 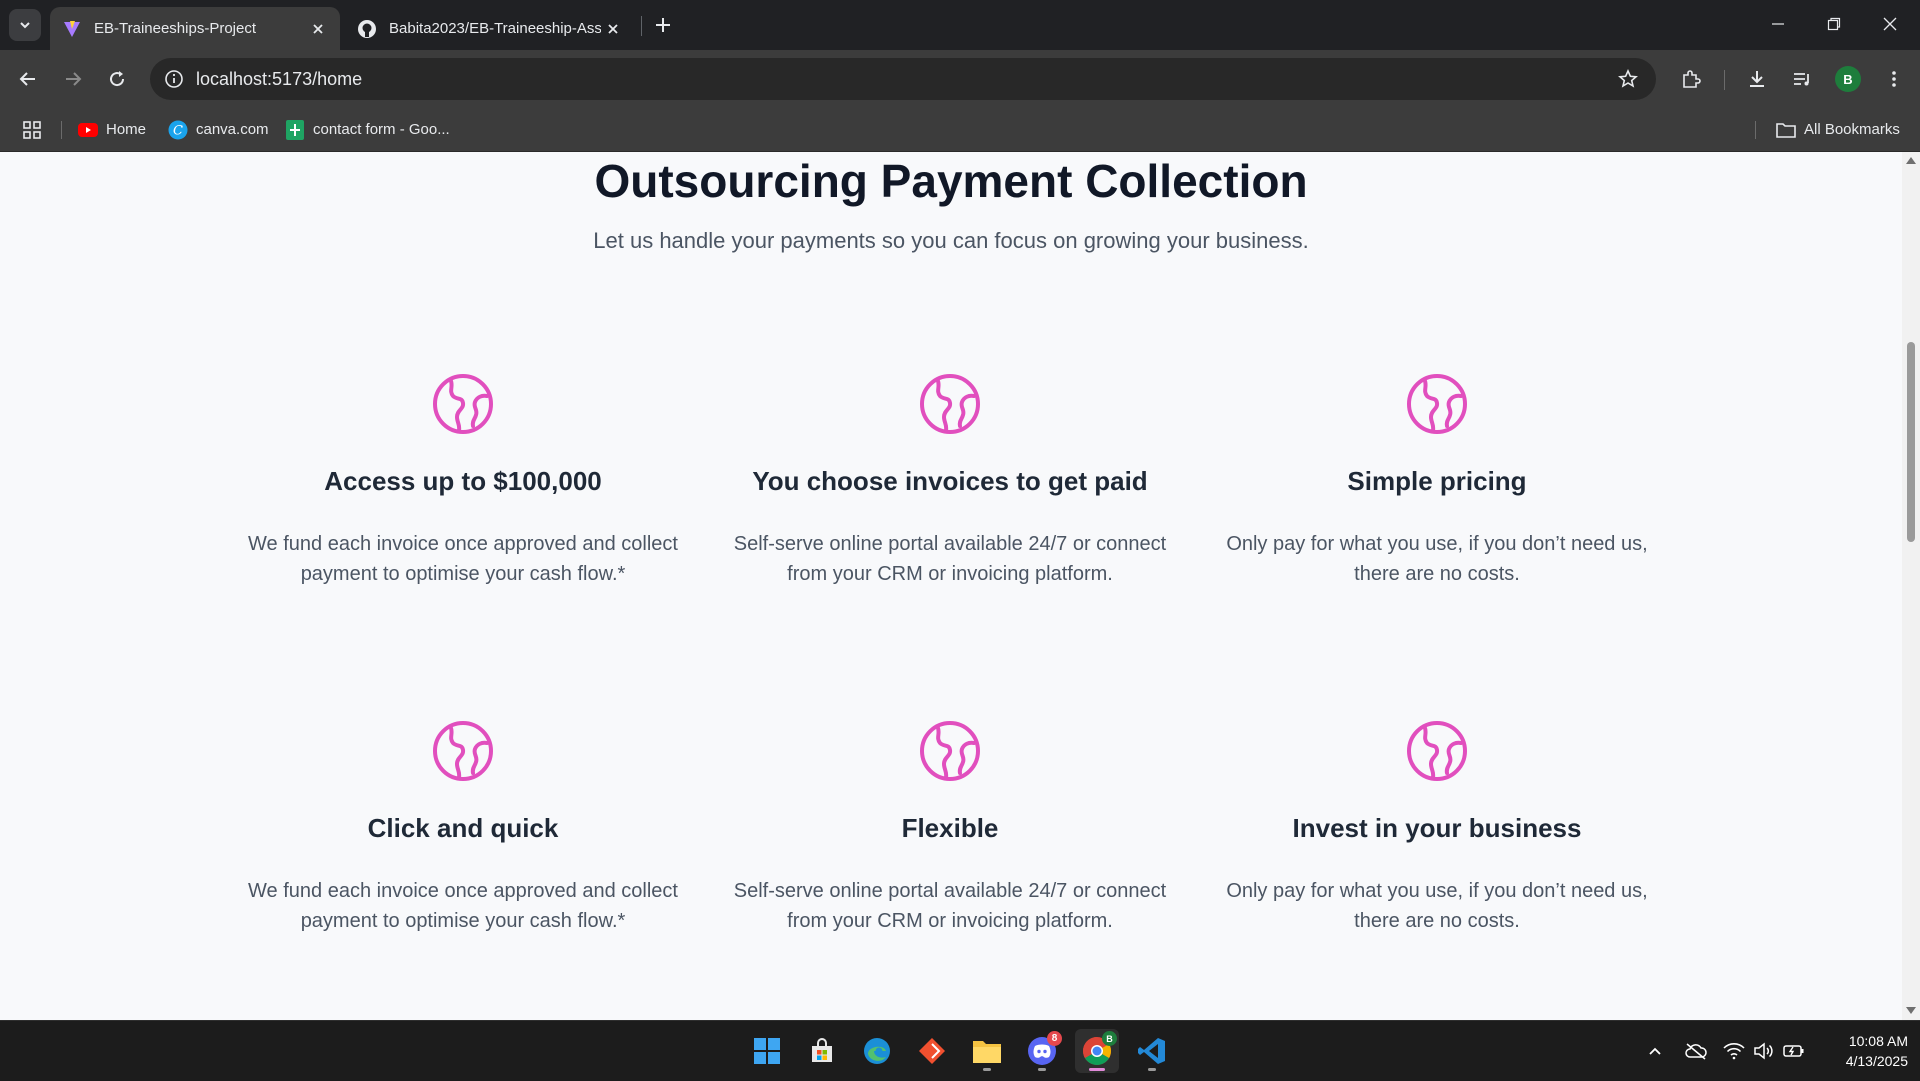 I want to click on close-icon, so click(x=1890, y=24).